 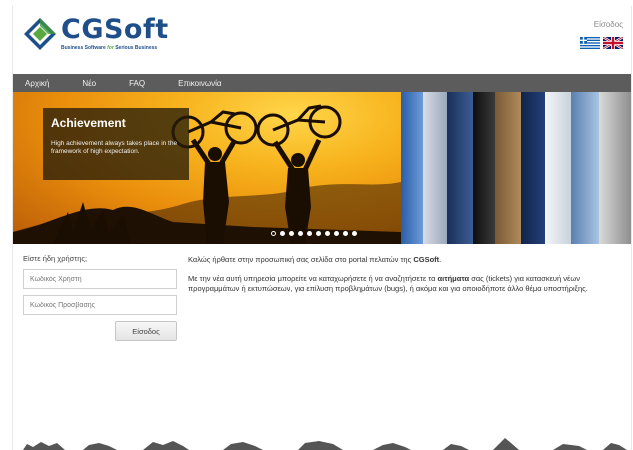 I want to click on footer-silhouette-art, so click(x=325, y=444).